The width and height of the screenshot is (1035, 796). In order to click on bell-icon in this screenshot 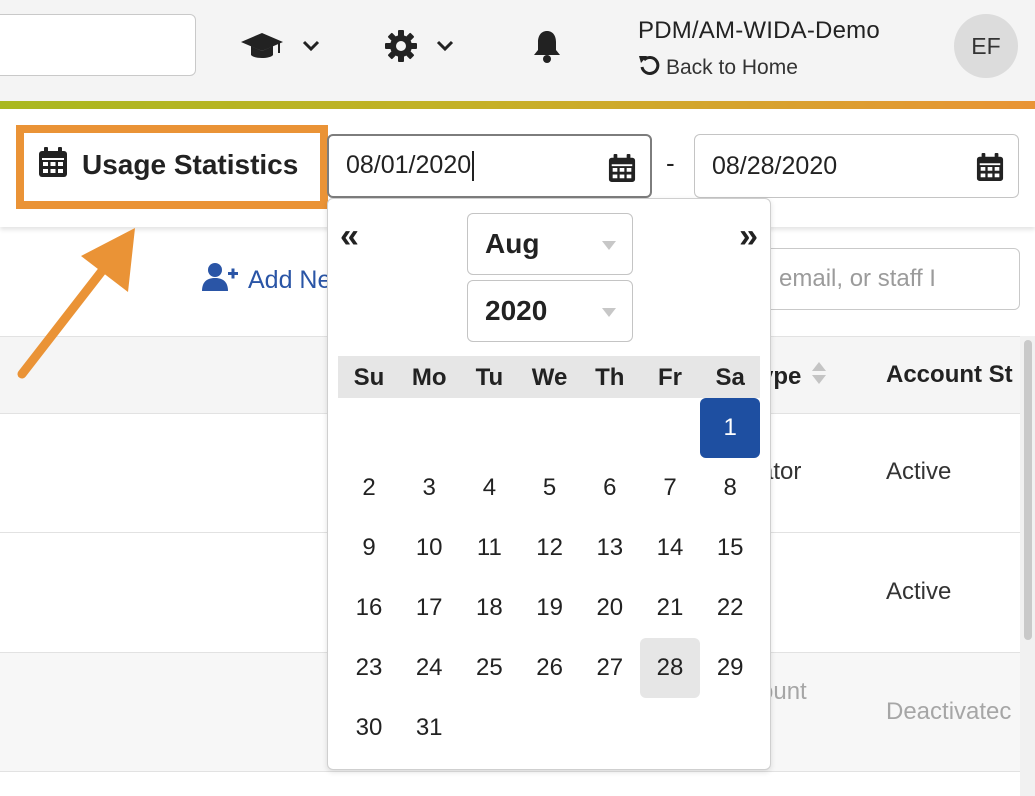, I will do `click(547, 46)`.